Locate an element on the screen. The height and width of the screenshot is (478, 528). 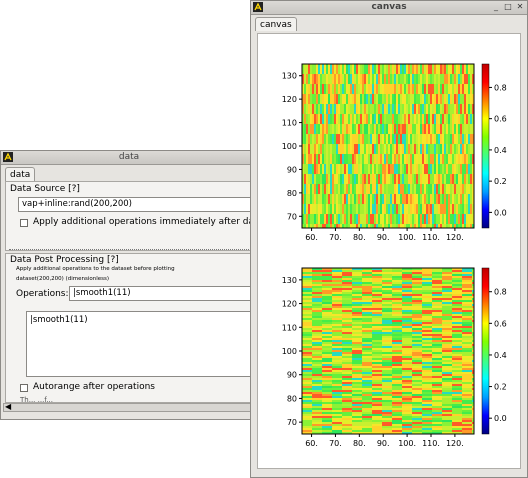
data-source-header: Data Source [?] is located at coordinates (45, 189).